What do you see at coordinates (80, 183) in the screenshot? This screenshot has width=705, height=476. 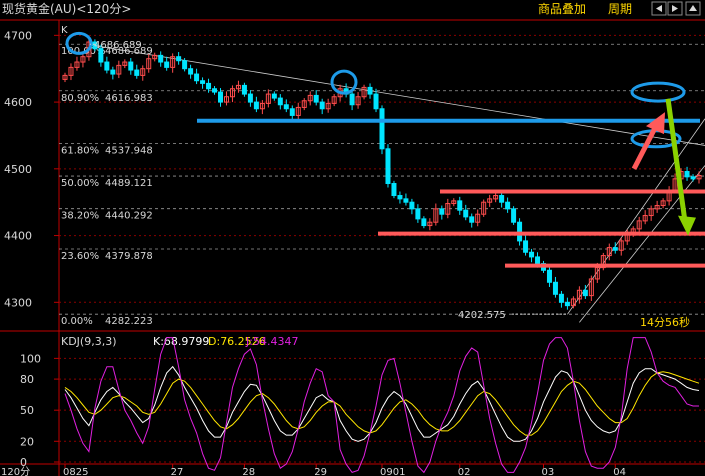 I see `fib-level-label: 50.00%` at bounding box center [80, 183].